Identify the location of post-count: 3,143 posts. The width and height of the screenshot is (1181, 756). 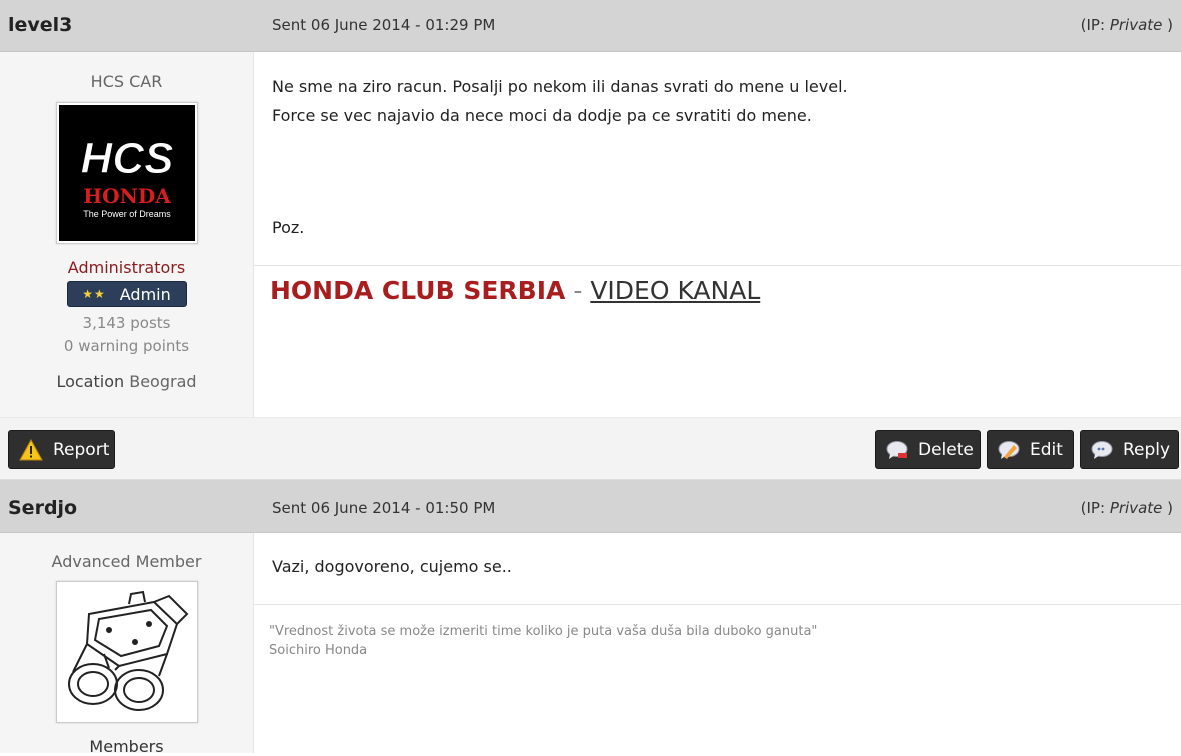
(126, 323).